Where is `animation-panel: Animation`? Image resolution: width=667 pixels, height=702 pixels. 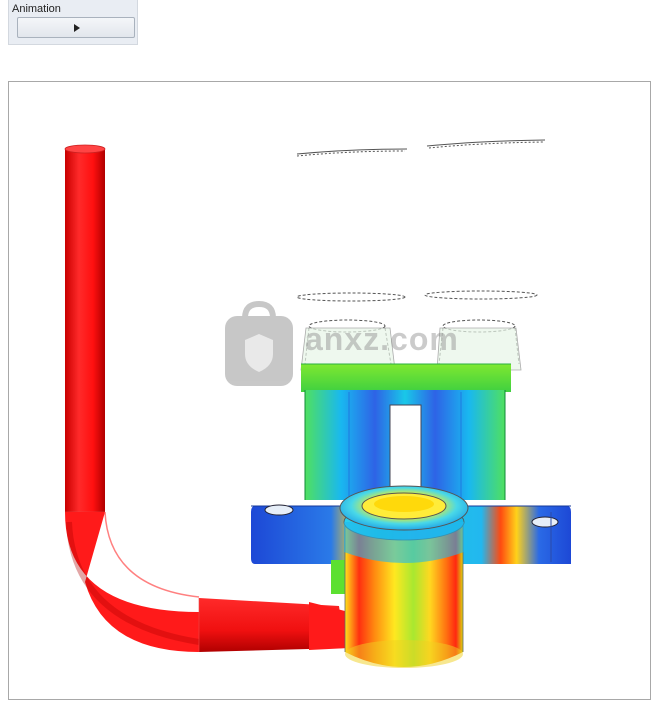
animation-panel: Animation is located at coordinates (73, 22).